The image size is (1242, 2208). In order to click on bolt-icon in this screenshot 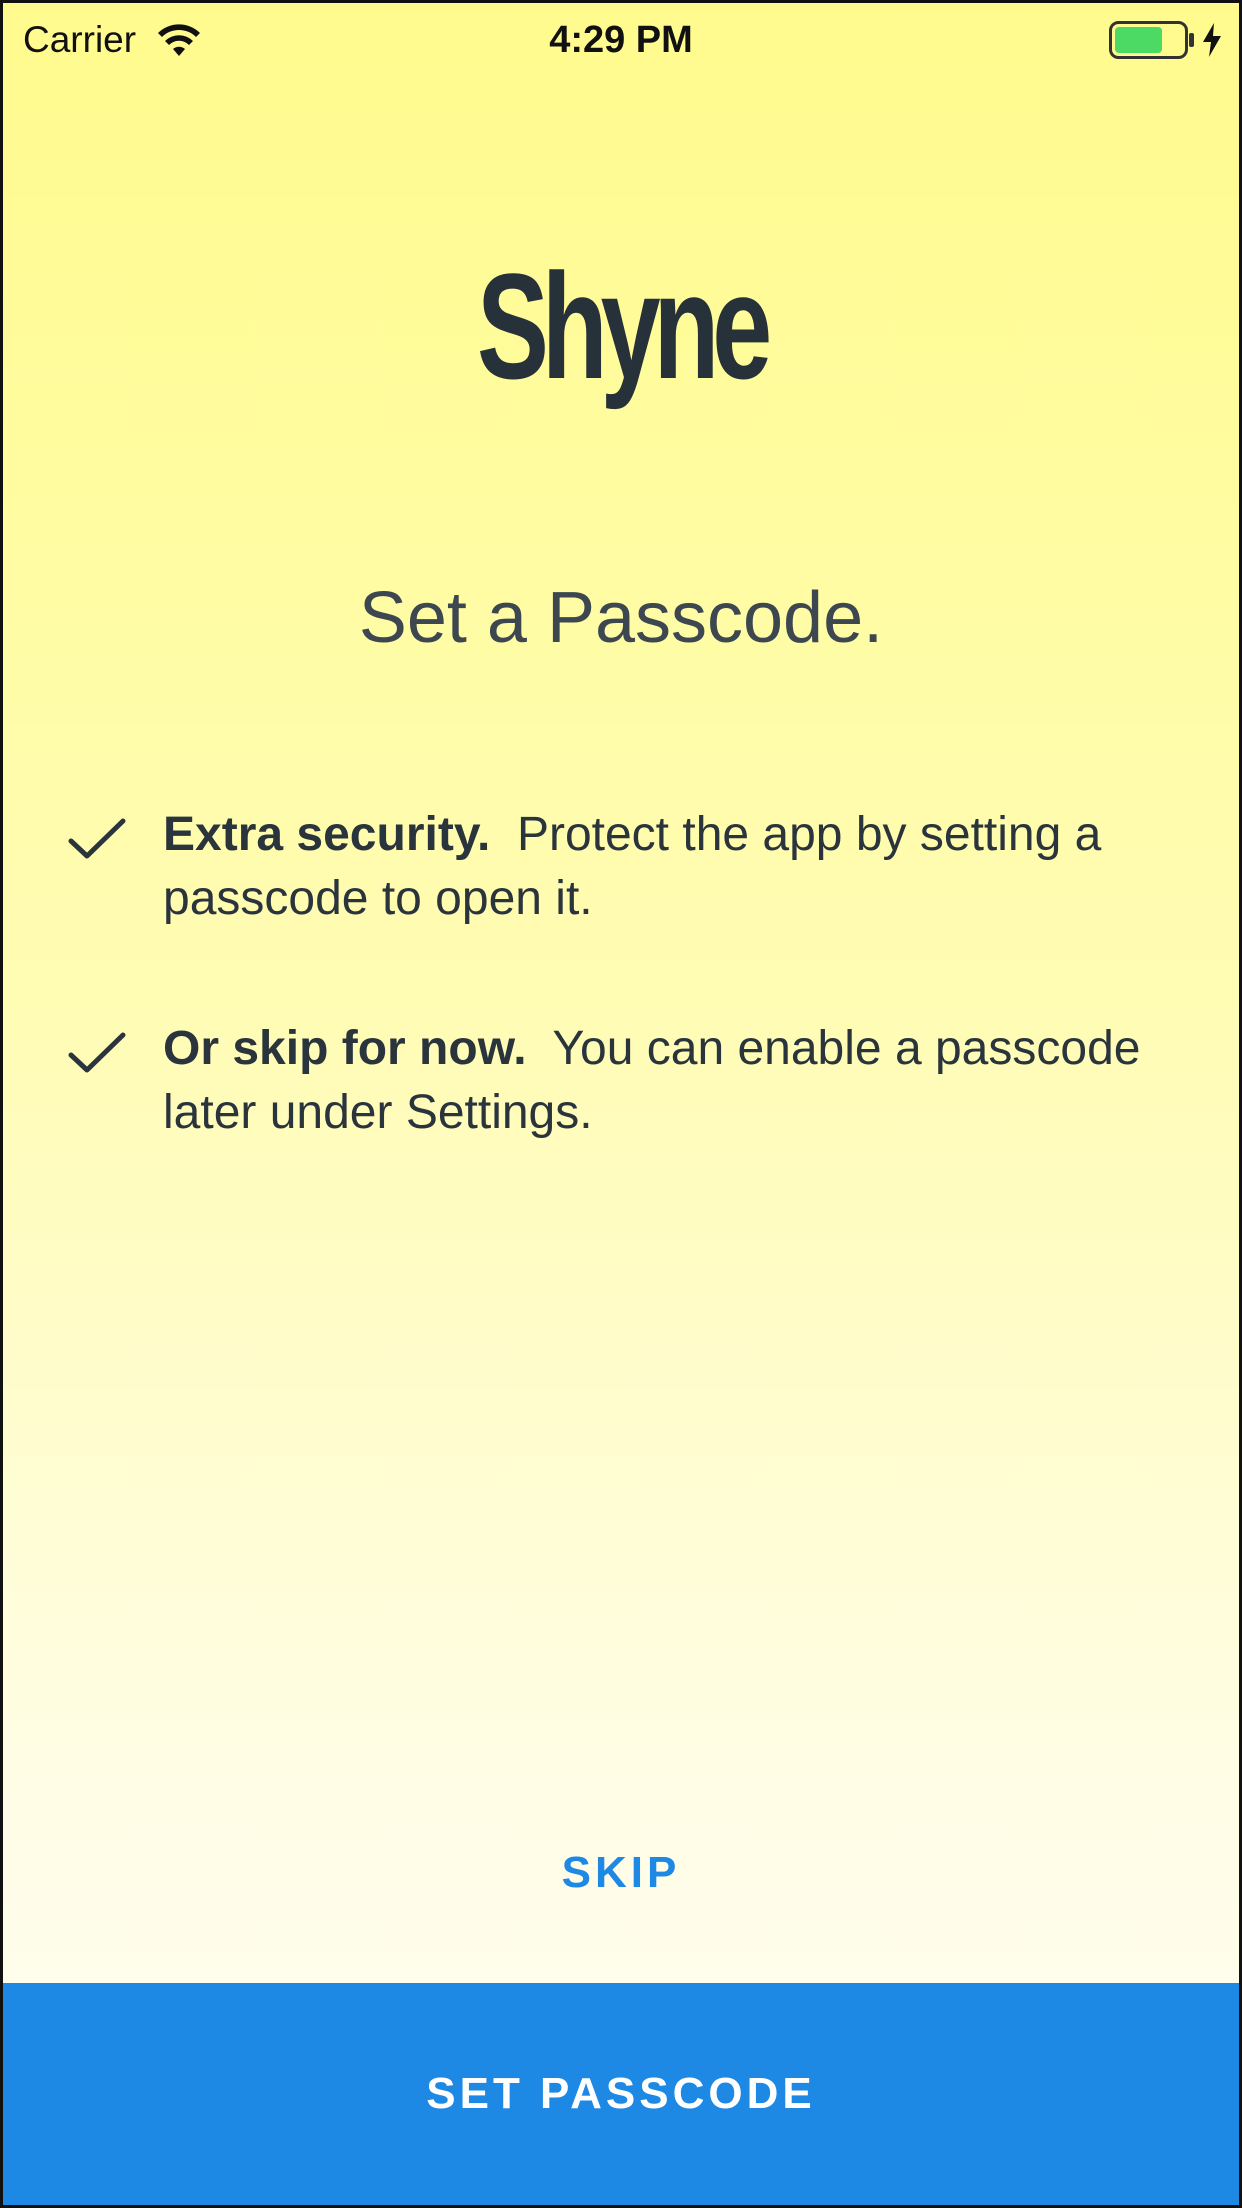, I will do `click(1212, 40)`.